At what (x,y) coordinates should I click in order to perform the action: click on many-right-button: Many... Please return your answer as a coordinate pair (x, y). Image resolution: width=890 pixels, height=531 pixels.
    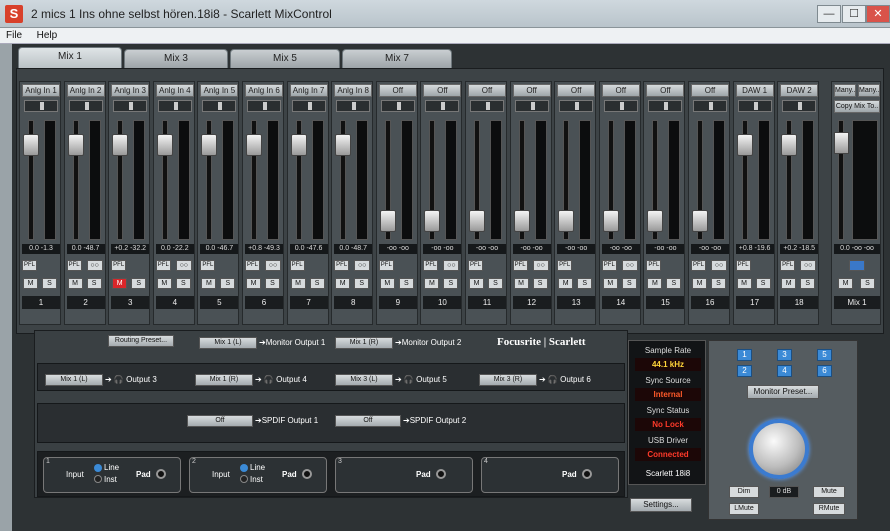
    Looking at the image, I should click on (869, 90).